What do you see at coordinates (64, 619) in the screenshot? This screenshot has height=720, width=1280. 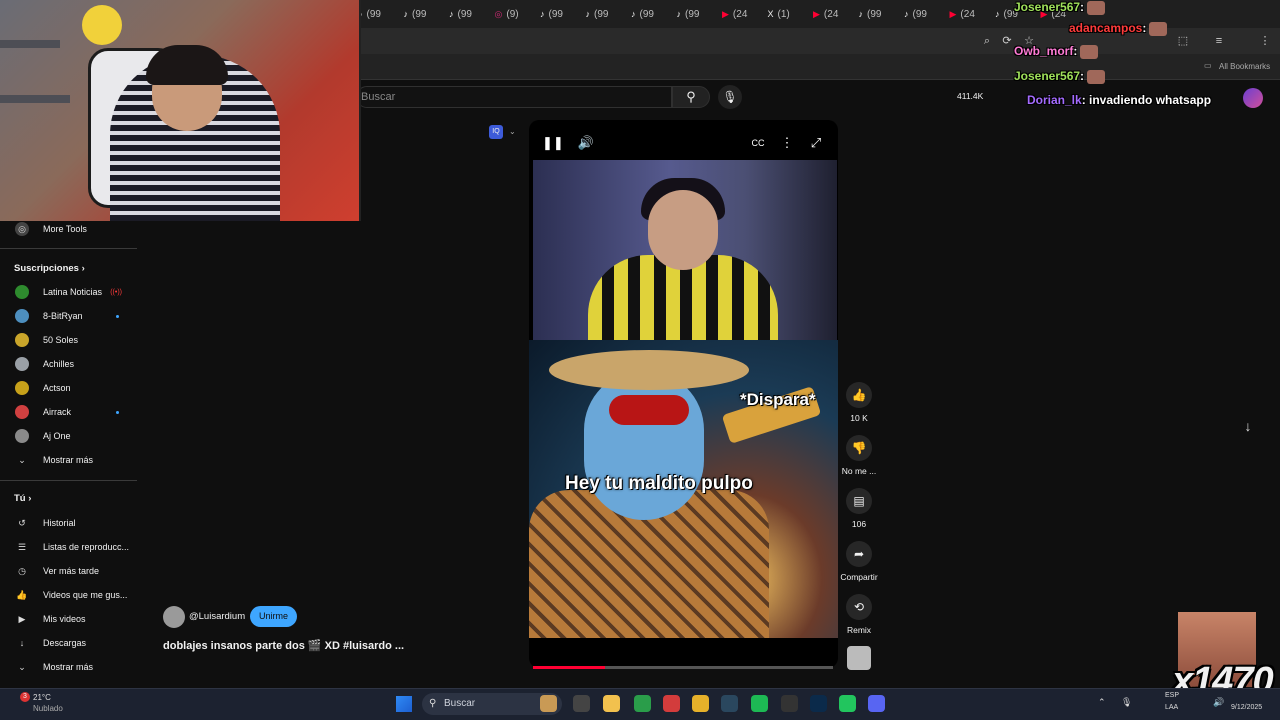 I see `sidebar-item-label: Mis videos` at bounding box center [64, 619].